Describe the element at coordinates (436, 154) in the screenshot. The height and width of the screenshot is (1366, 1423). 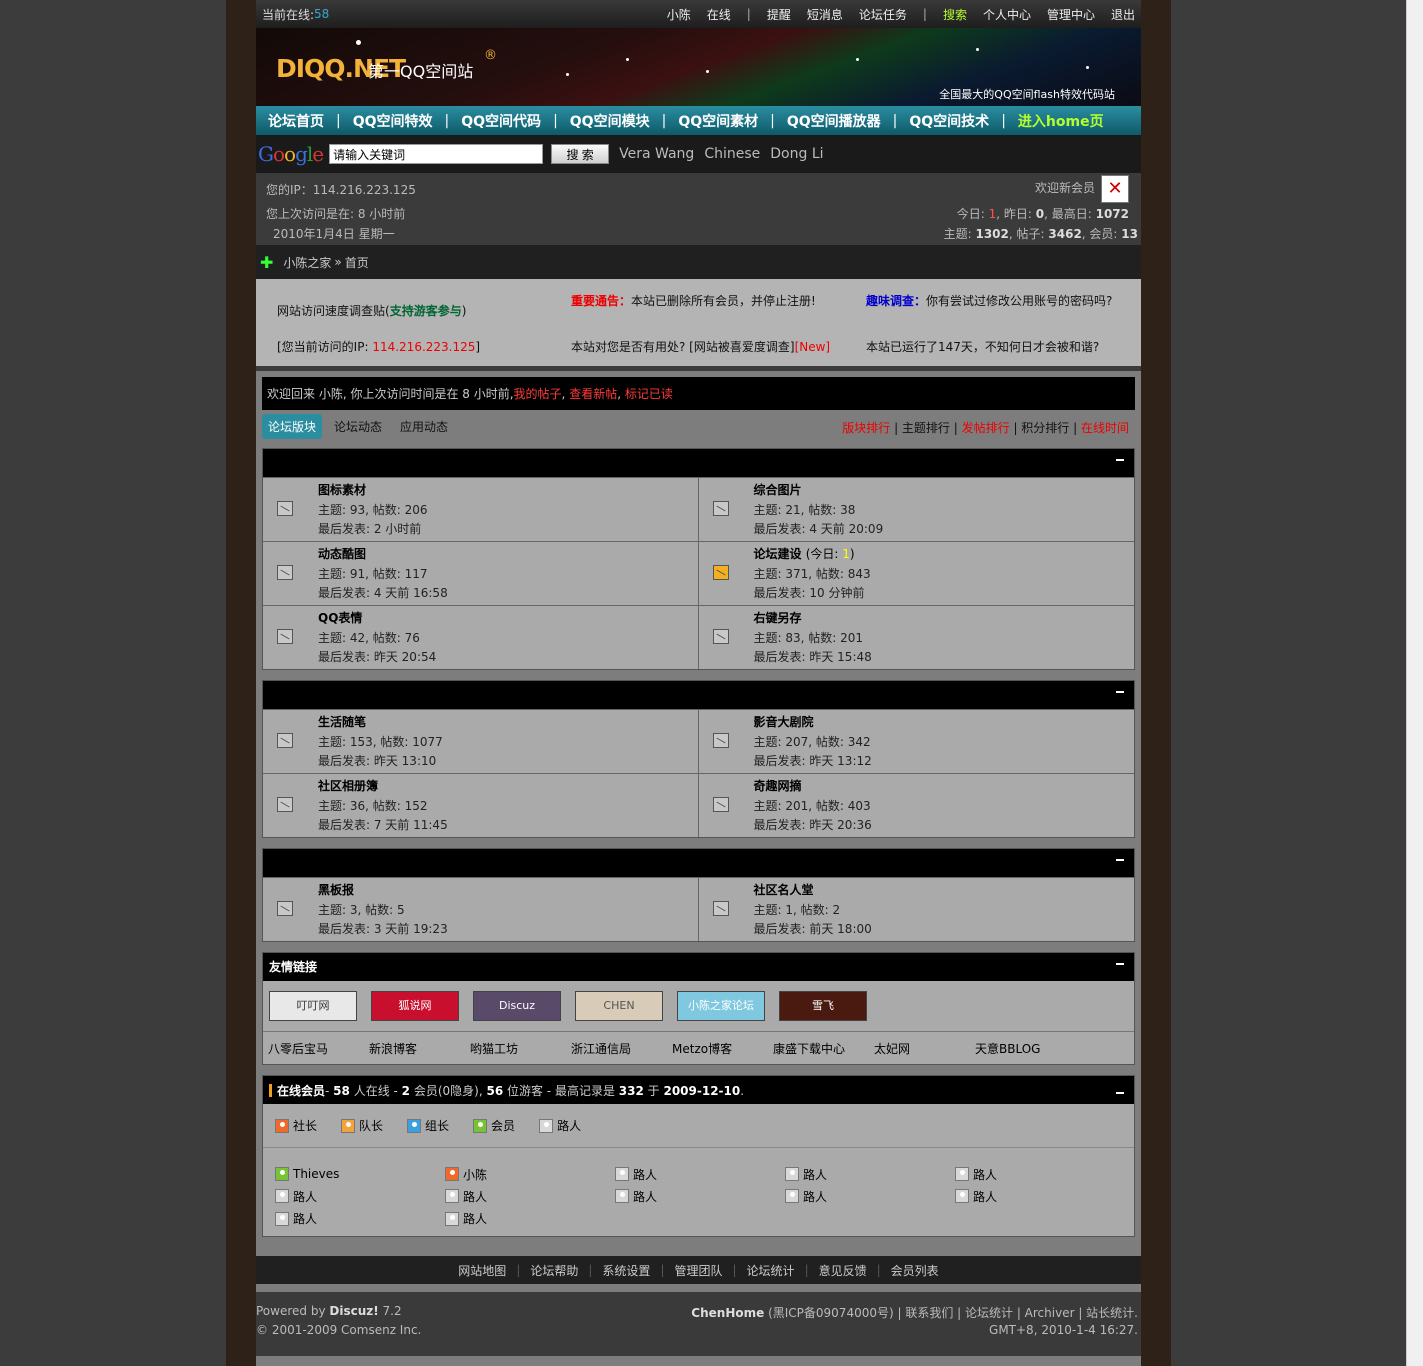
I see `search-input` at that location.